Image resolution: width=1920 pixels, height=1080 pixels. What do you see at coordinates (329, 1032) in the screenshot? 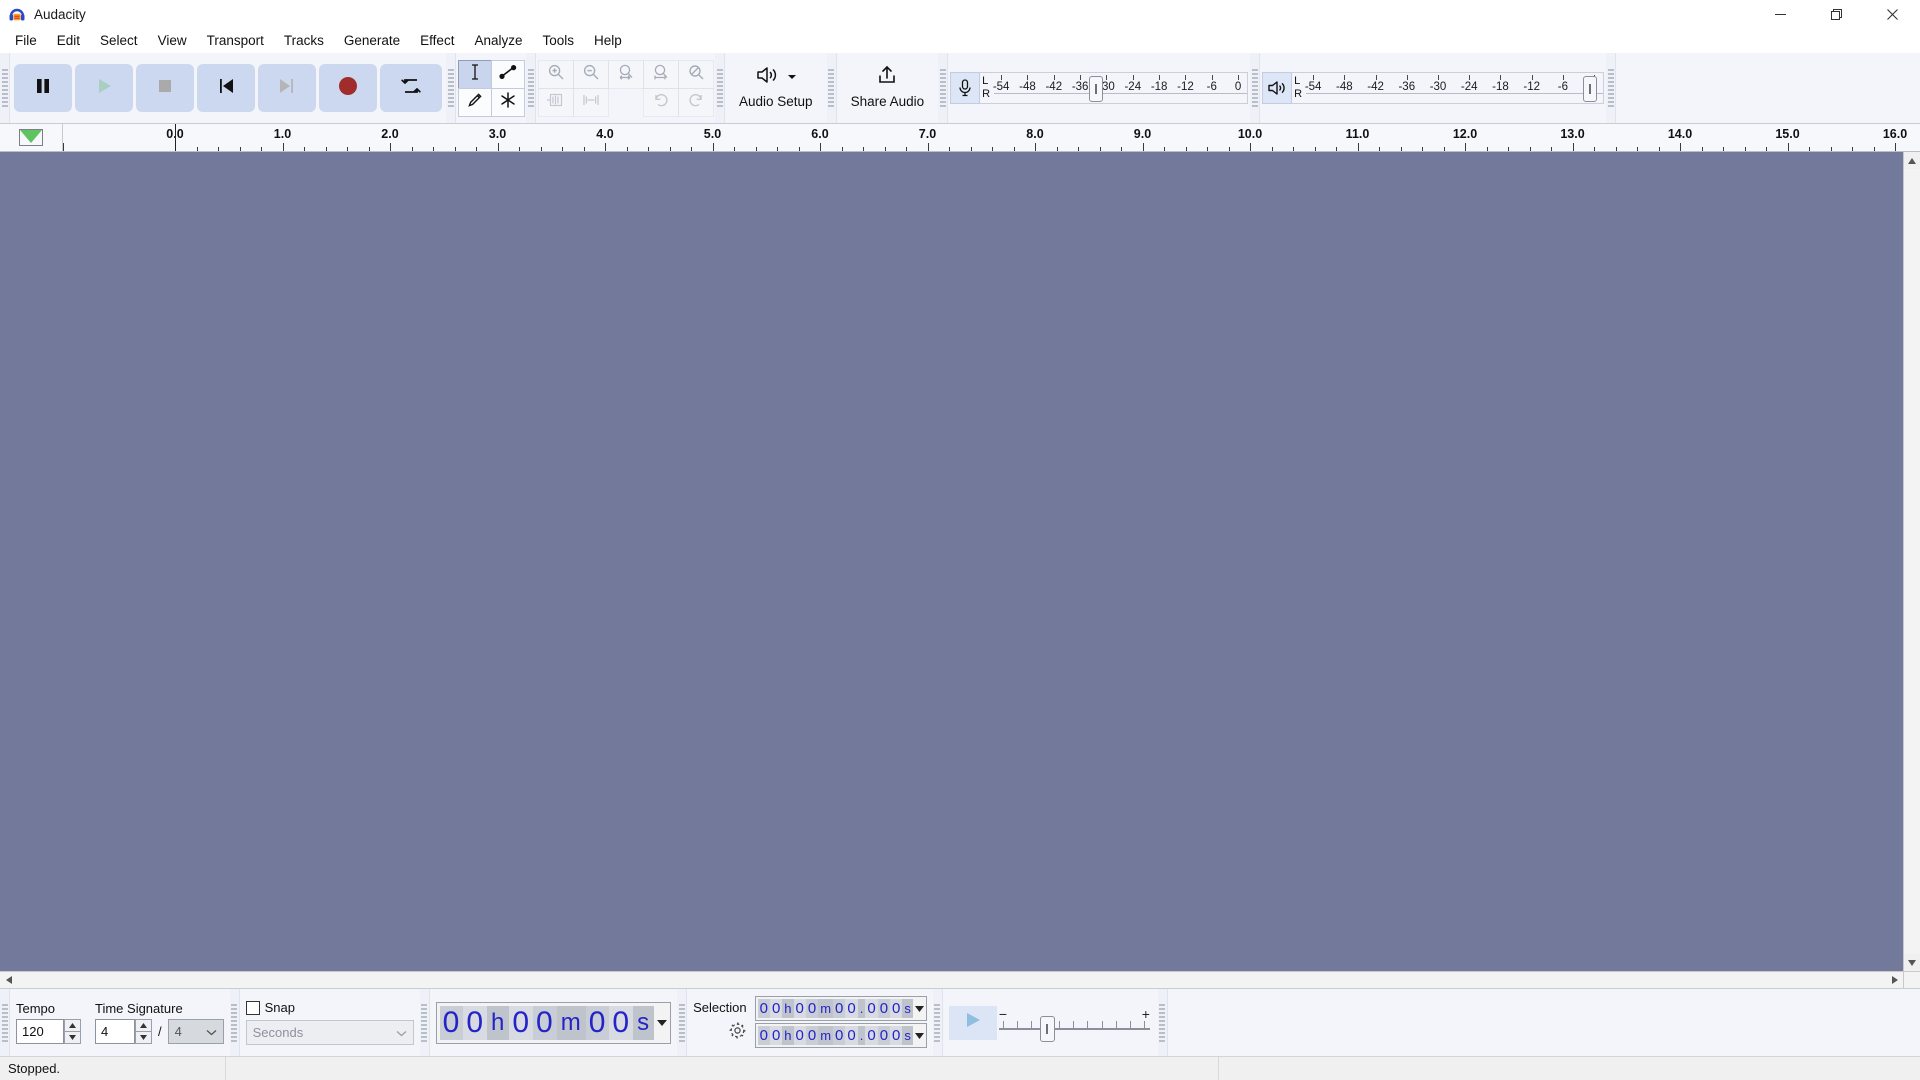
I see `snap-unit-select: Seconds` at bounding box center [329, 1032].